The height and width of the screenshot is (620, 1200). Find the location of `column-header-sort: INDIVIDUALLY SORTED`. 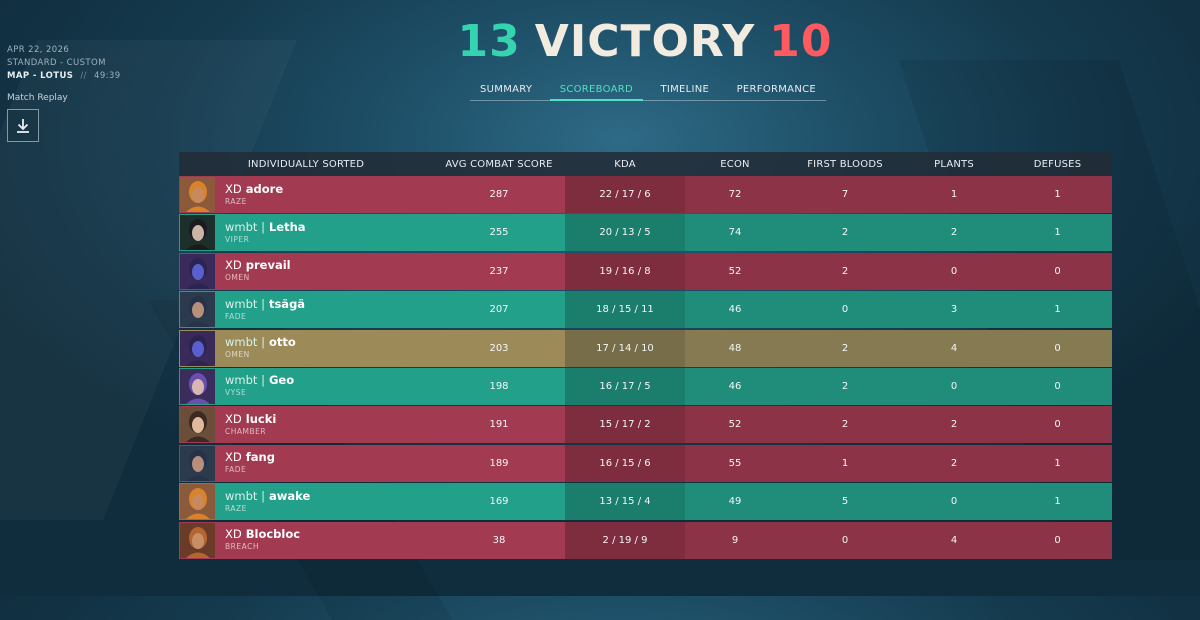

column-header-sort: INDIVIDUALLY SORTED is located at coordinates (306, 164).